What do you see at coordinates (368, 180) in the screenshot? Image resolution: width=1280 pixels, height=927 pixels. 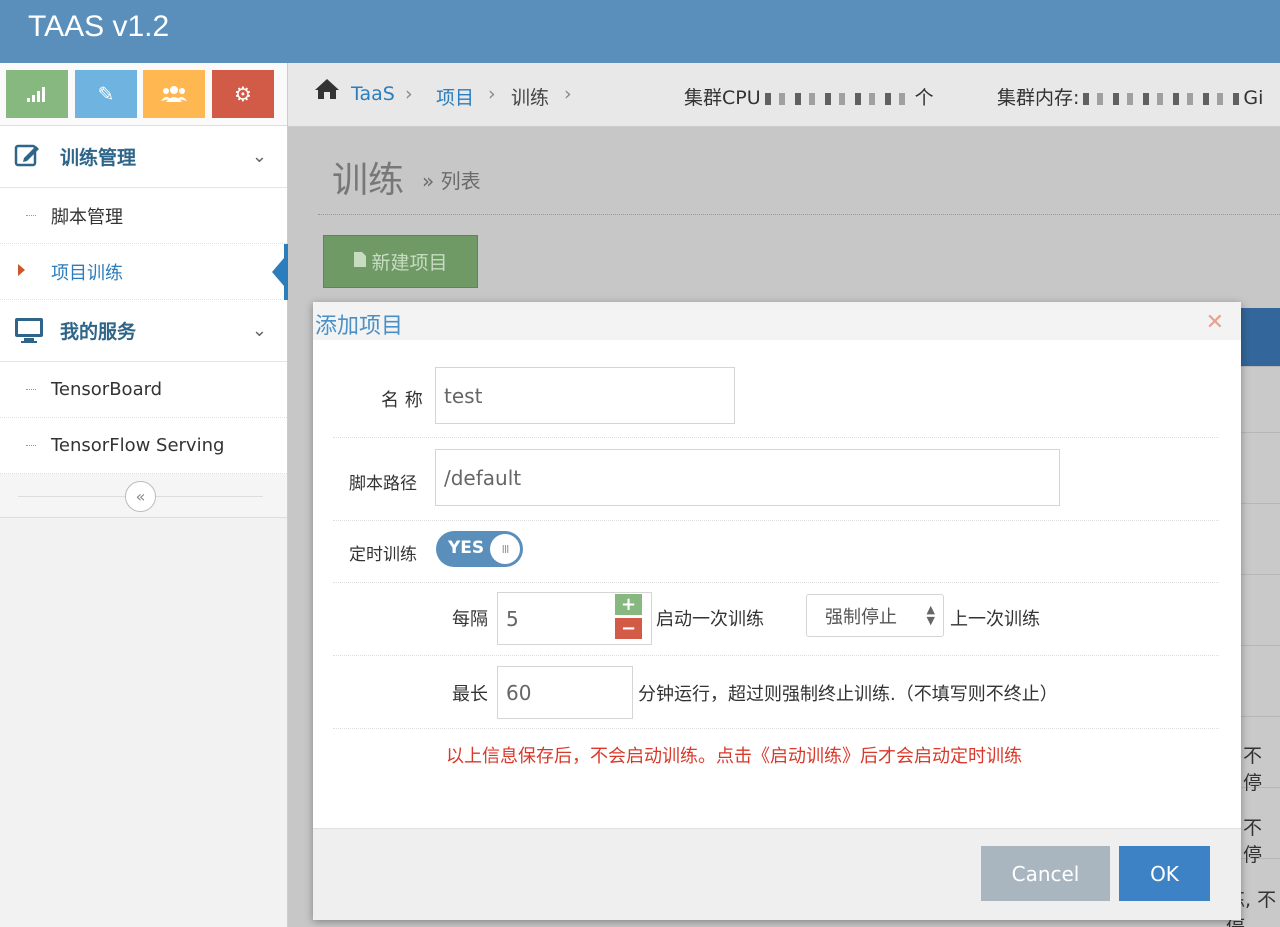 I see `page-title: 训练` at bounding box center [368, 180].